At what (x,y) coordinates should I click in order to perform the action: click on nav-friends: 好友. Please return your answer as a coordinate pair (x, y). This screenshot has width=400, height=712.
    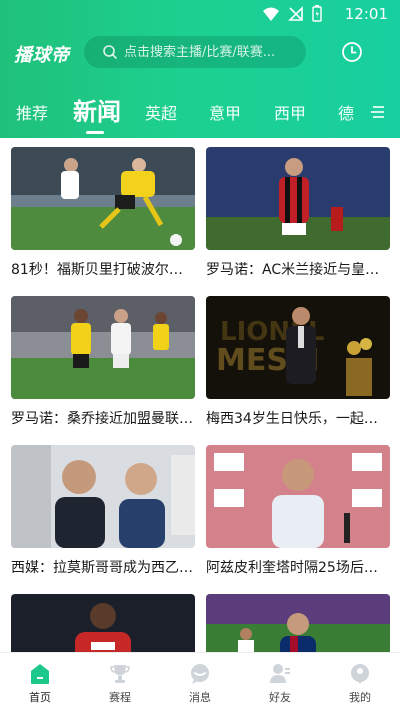
    Looking at the image, I should click on (280, 682).